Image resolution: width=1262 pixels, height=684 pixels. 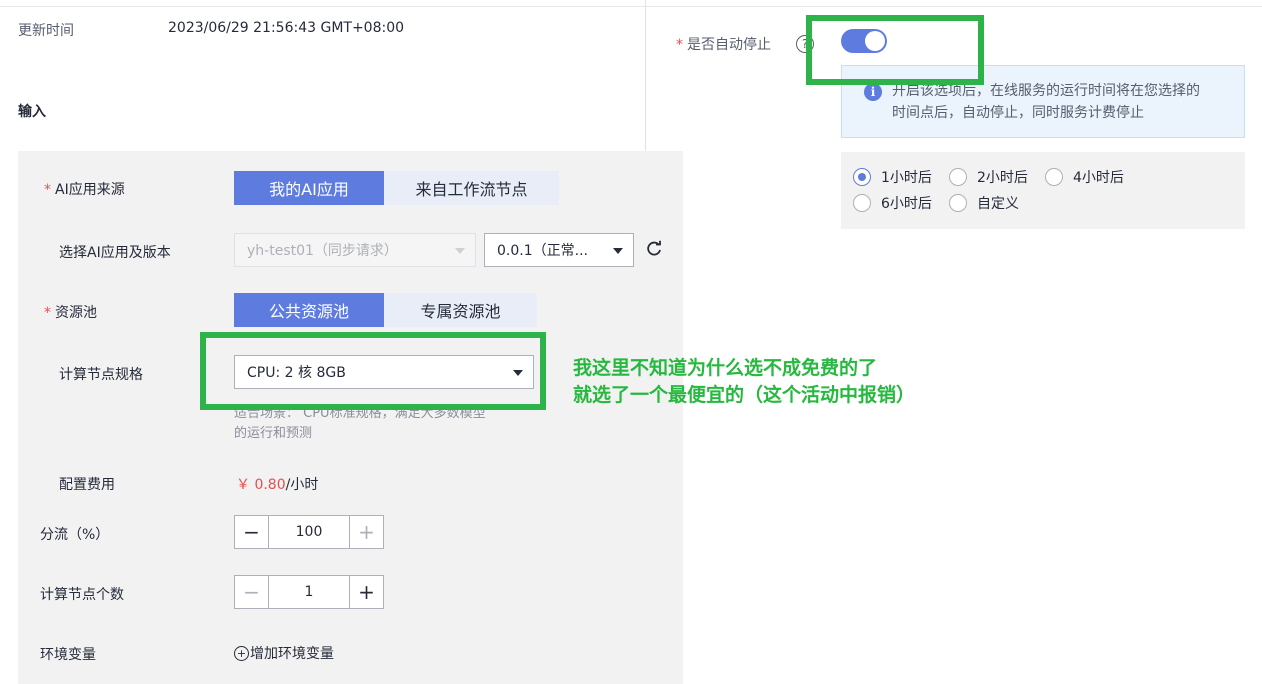 I want to click on radio-label: 1小时后, so click(x=906, y=178).